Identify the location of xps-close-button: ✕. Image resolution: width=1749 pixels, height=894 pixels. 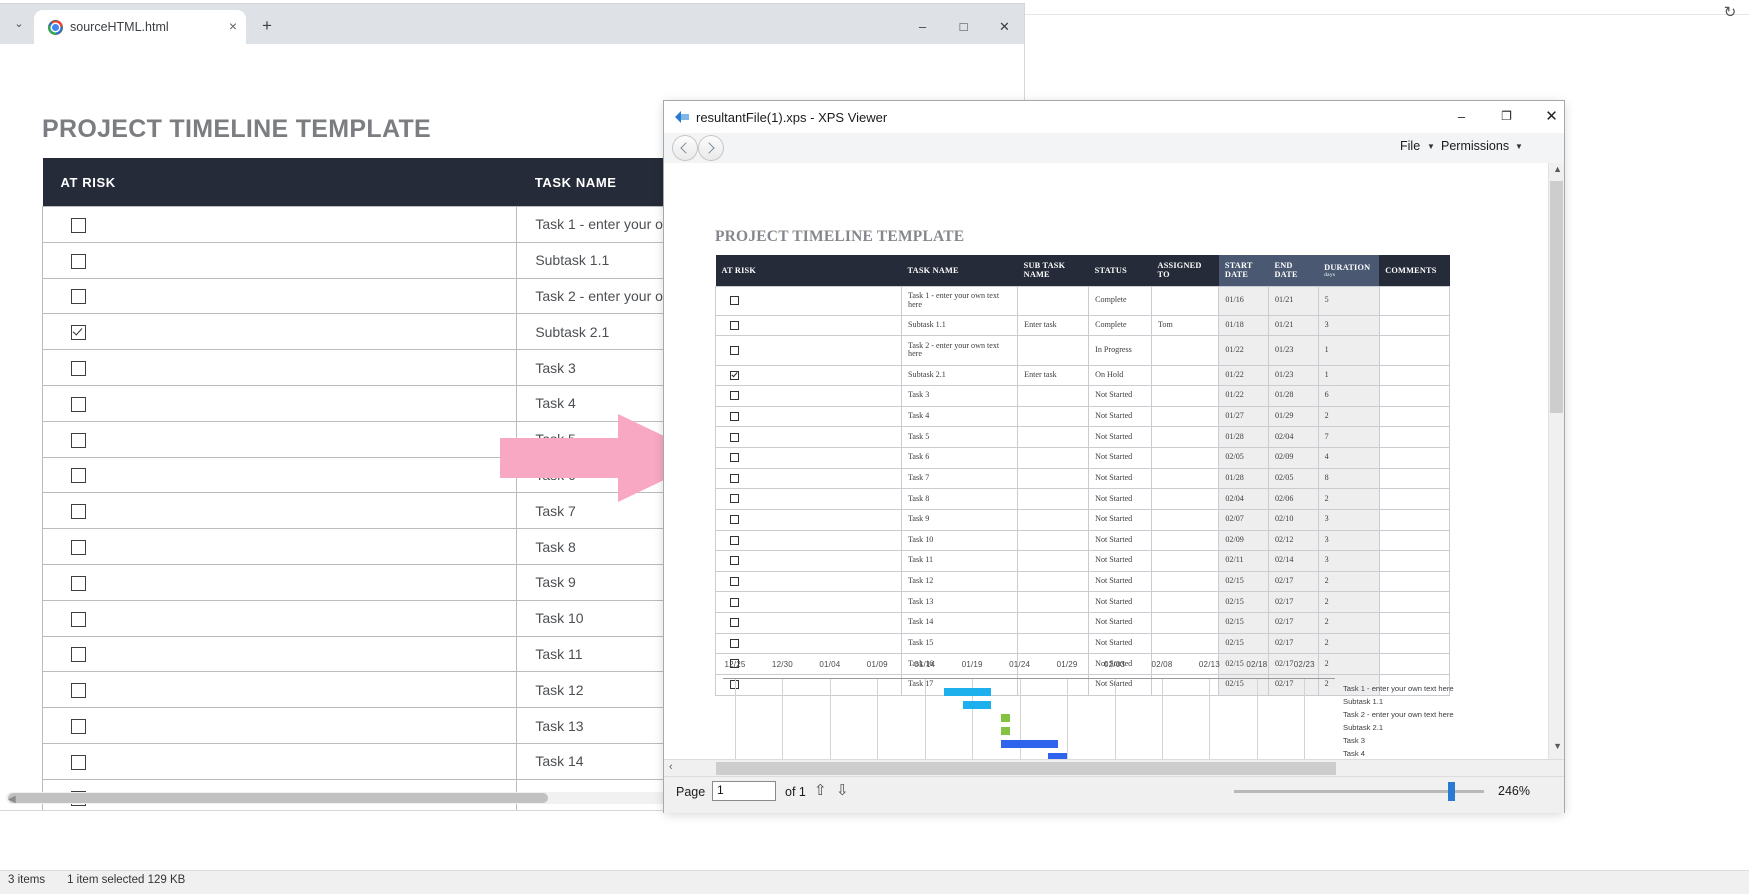
(1551, 116).